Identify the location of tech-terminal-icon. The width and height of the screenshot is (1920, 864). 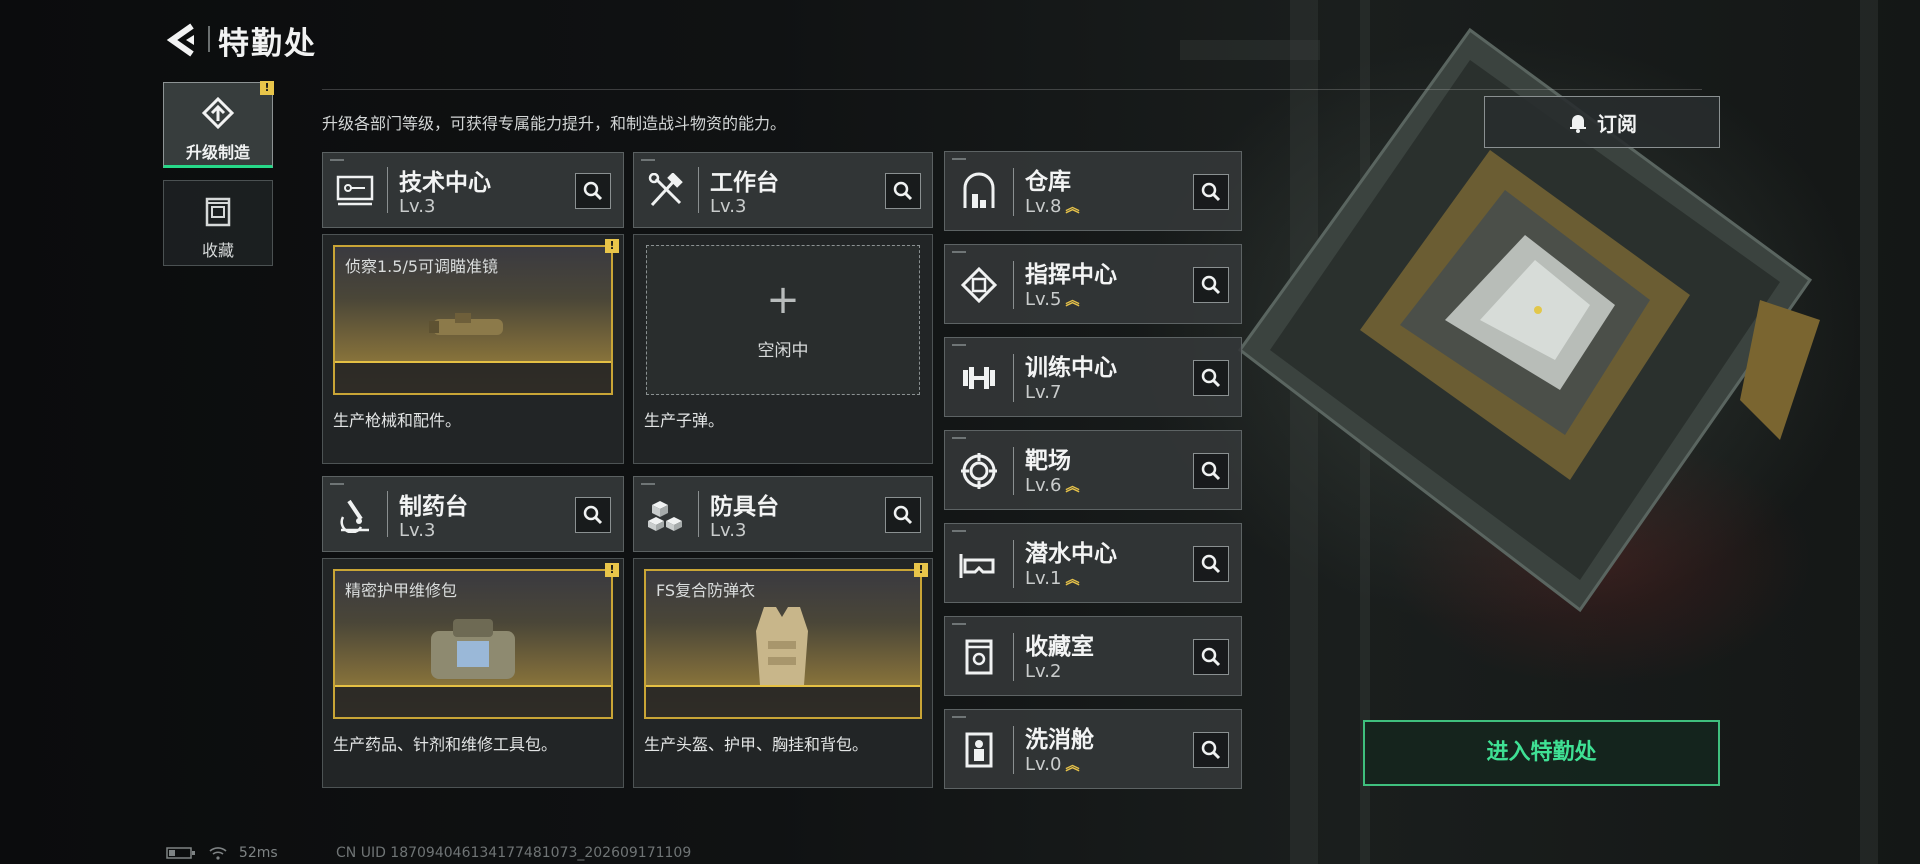
(355, 190).